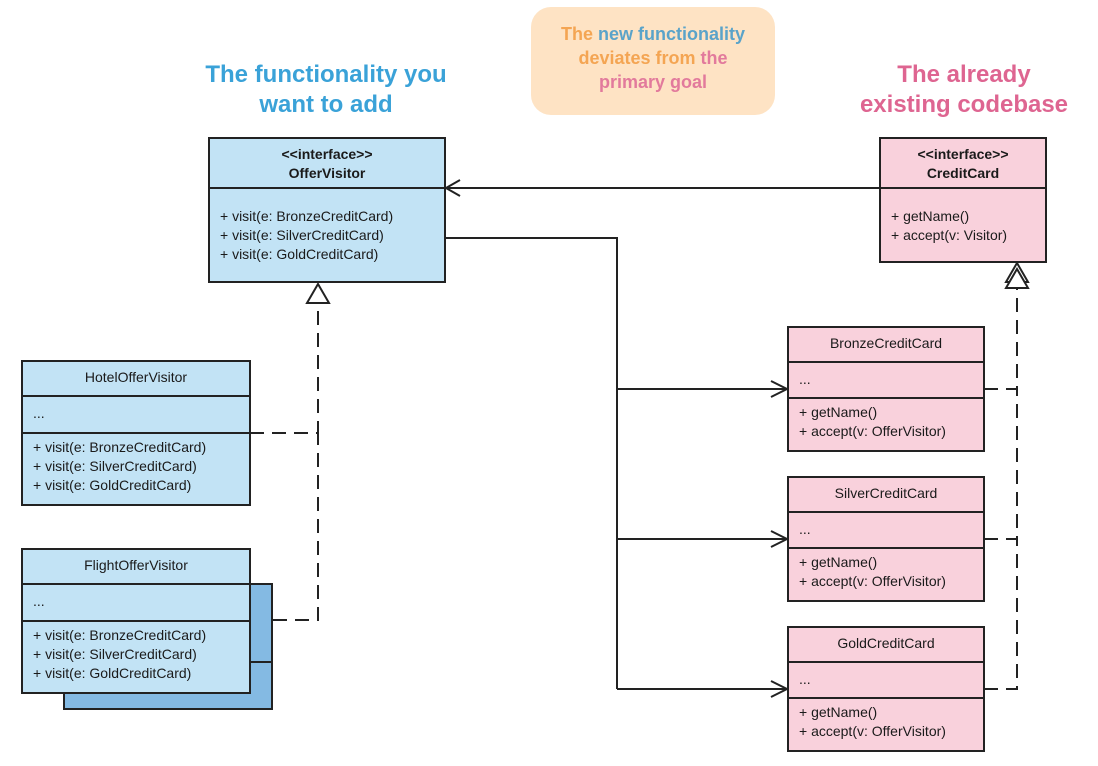 Image resolution: width=1098 pixels, height=766 pixels. What do you see at coordinates (318, 293) in the screenshot?
I see `hollow-triangle-icon` at bounding box center [318, 293].